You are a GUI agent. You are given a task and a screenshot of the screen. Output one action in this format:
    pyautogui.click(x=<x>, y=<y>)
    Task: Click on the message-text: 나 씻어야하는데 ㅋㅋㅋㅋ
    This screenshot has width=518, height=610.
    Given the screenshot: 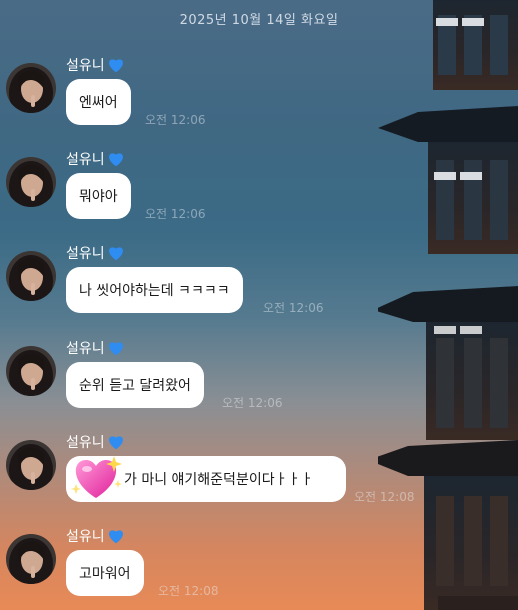 What is the action you would take?
    pyautogui.click(x=154, y=291)
    